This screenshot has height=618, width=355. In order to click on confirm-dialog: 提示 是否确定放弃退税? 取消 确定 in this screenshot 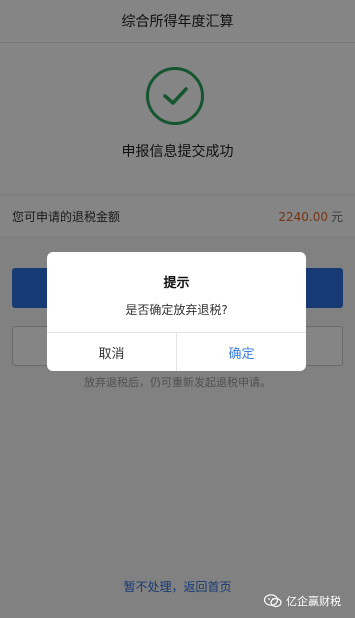, I will do `click(176, 311)`.